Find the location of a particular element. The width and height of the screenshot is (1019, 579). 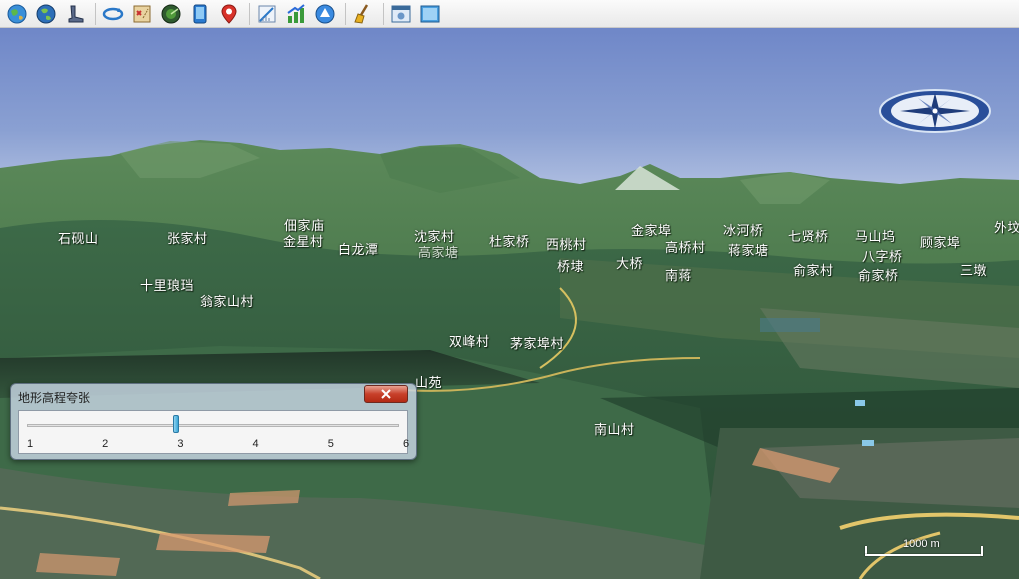

slider-tick-label: 4 is located at coordinates (255, 444).